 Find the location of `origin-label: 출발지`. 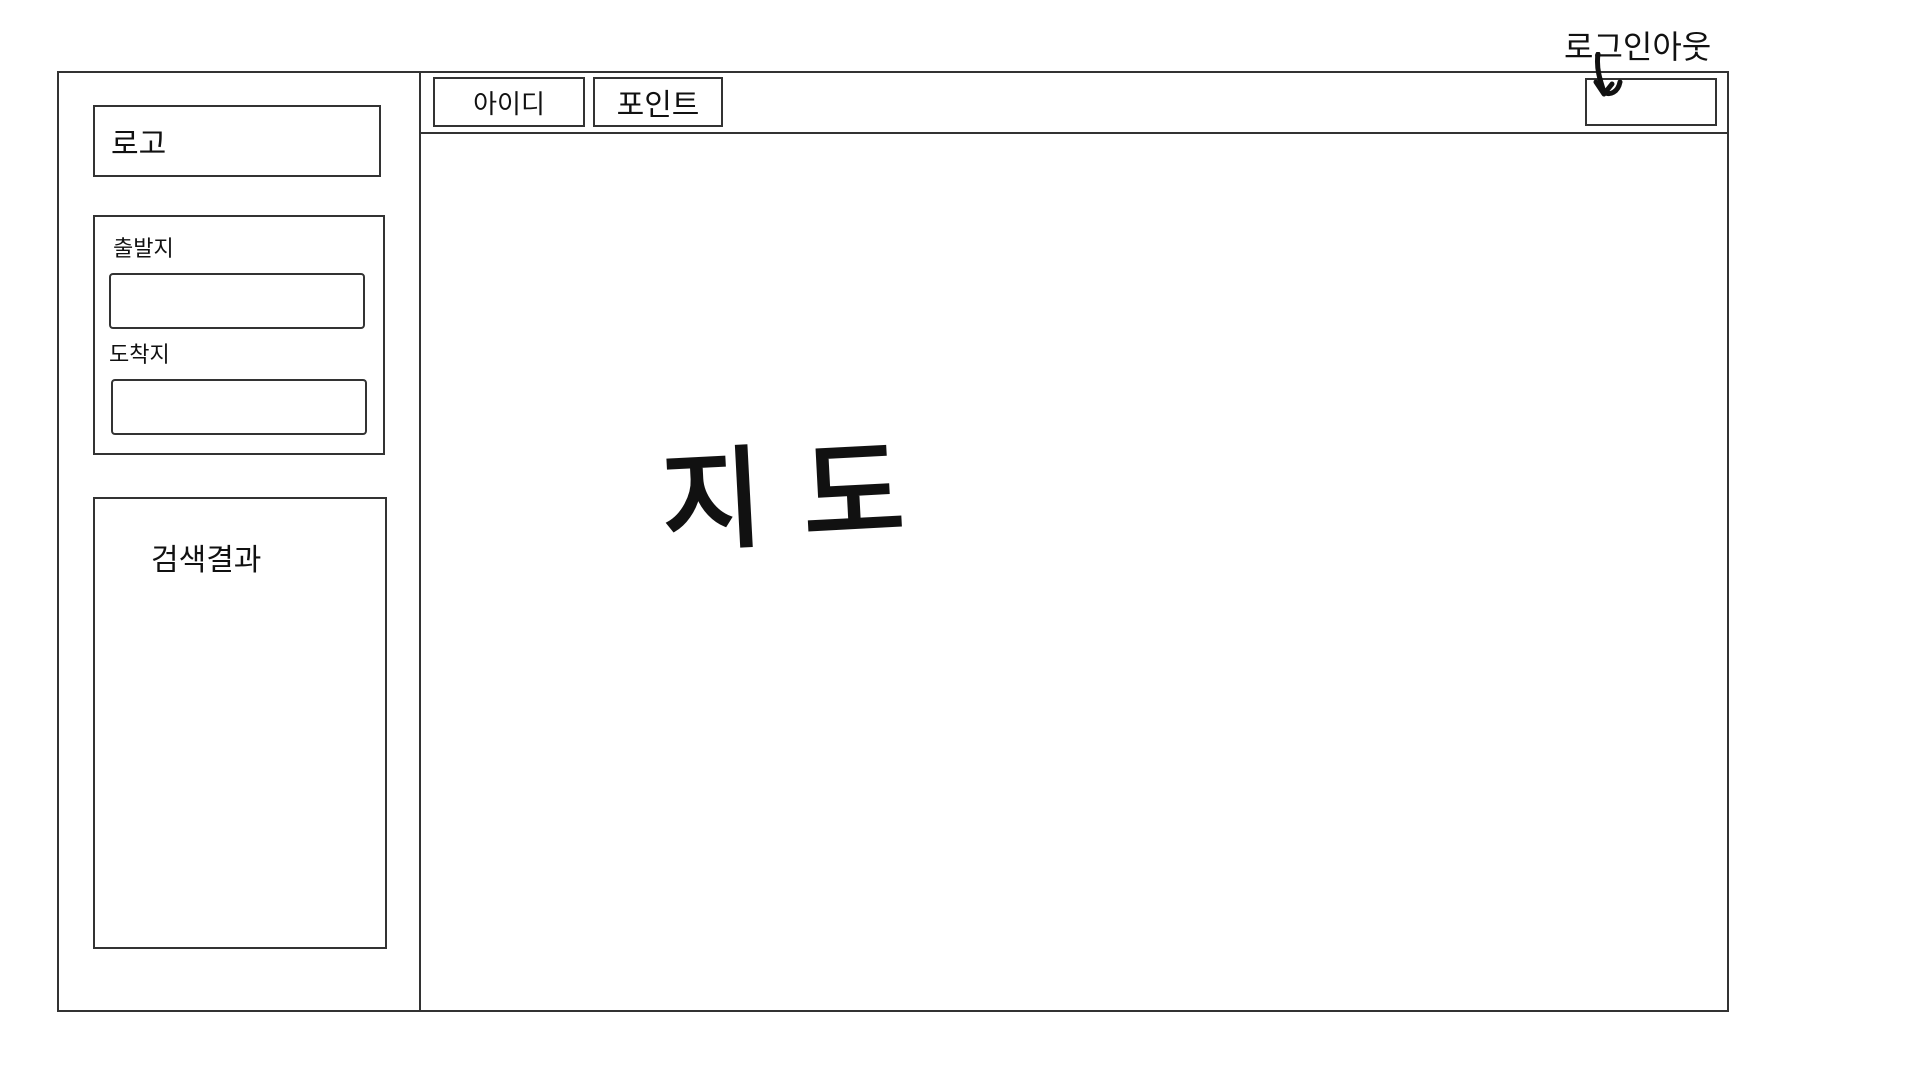

origin-label: 출발지 is located at coordinates (143, 249).